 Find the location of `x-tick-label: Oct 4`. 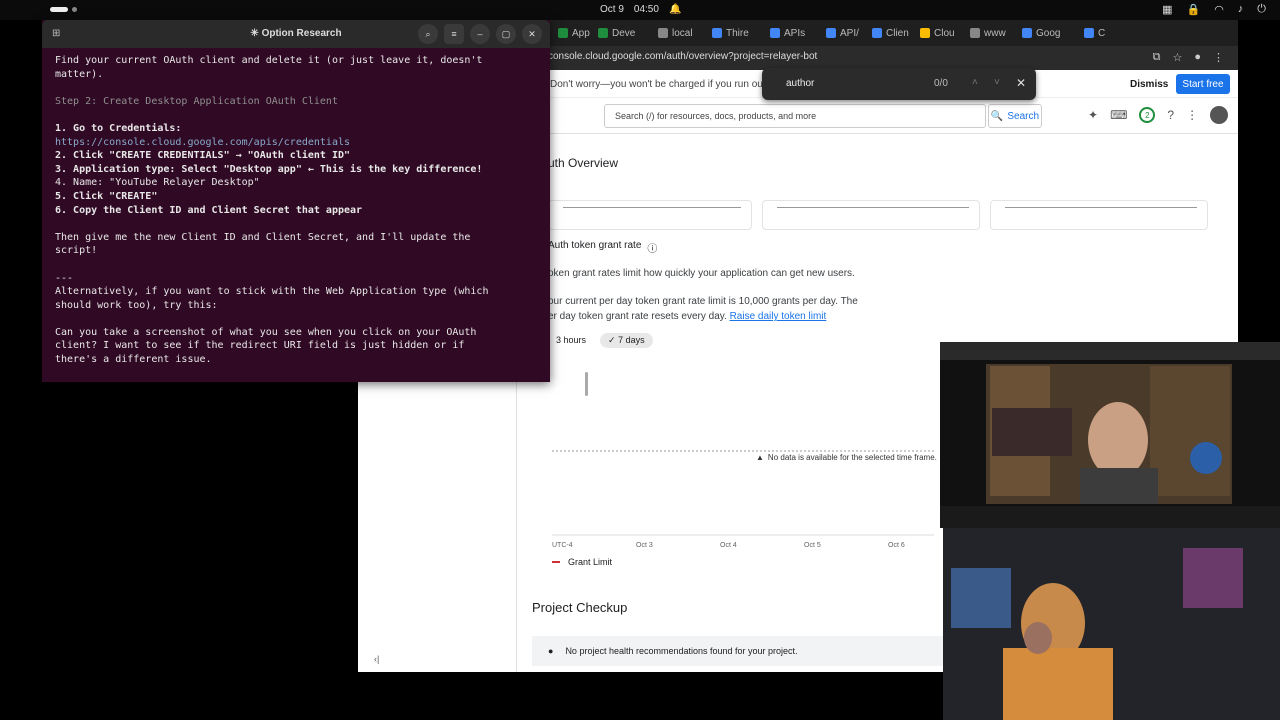

x-tick-label: Oct 4 is located at coordinates (728, 545).